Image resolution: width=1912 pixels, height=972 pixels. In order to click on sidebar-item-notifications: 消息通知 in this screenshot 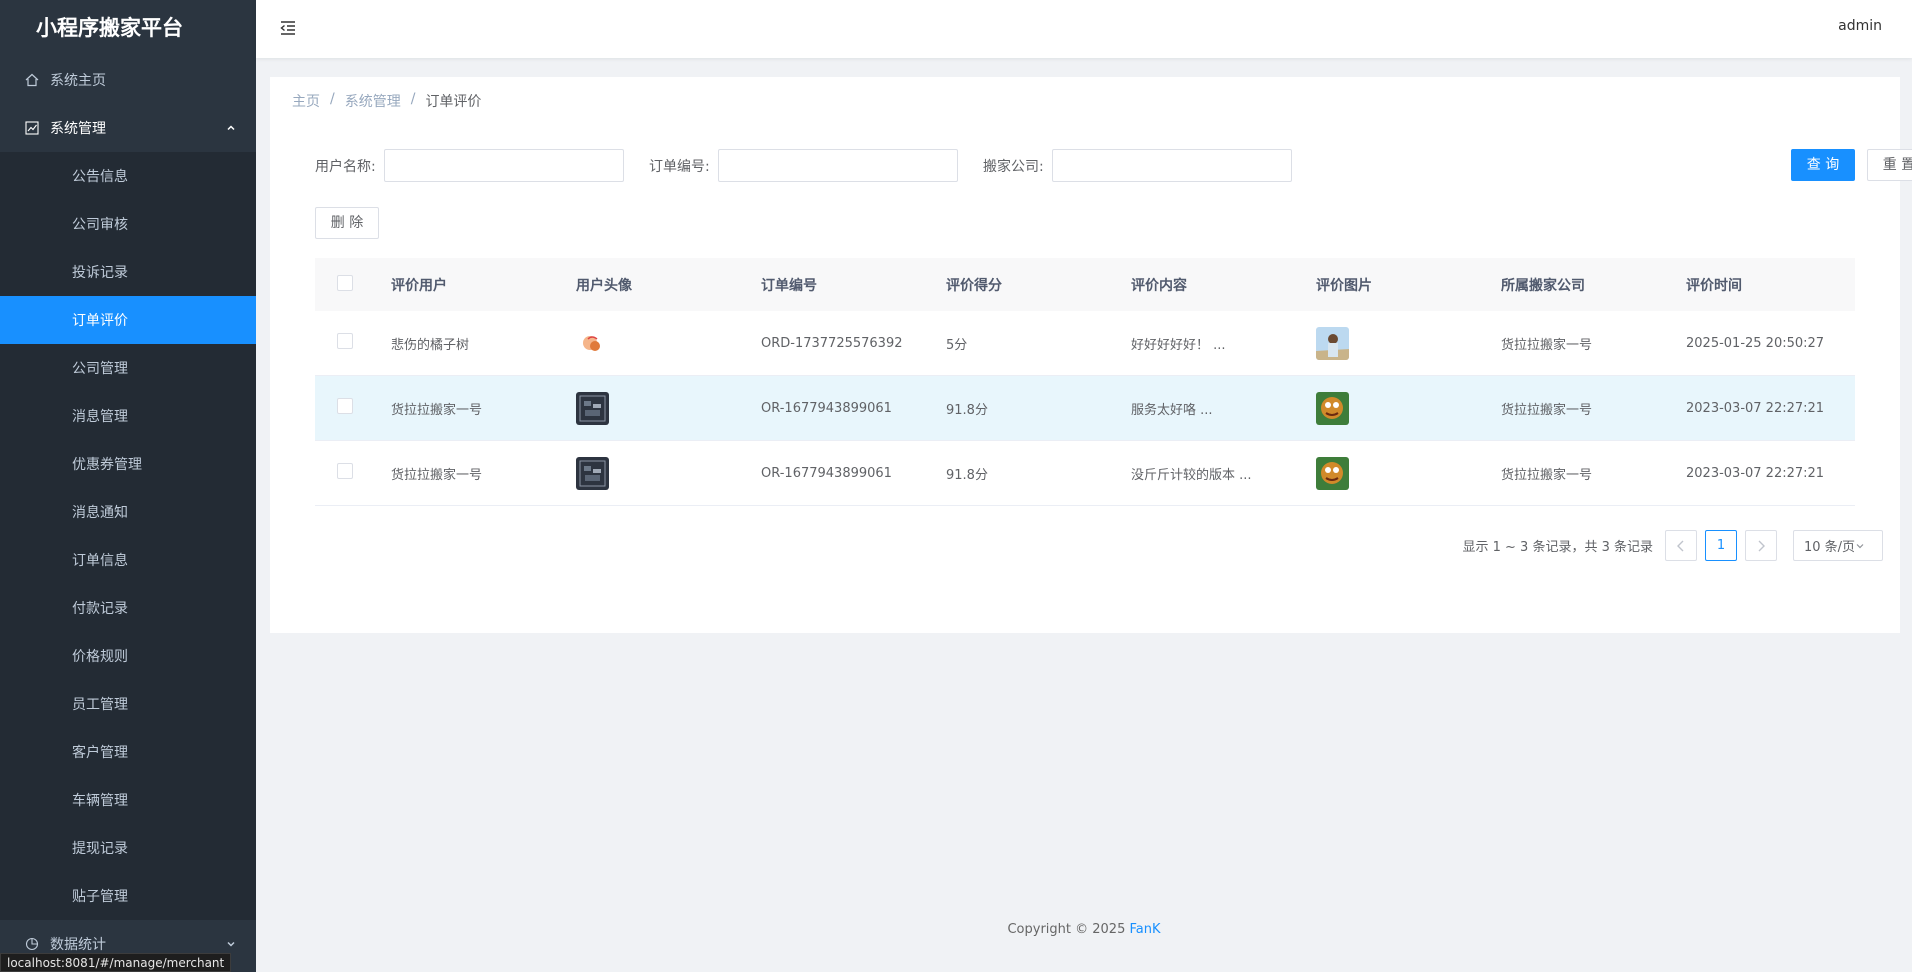, I will do `click(128, 512)`.